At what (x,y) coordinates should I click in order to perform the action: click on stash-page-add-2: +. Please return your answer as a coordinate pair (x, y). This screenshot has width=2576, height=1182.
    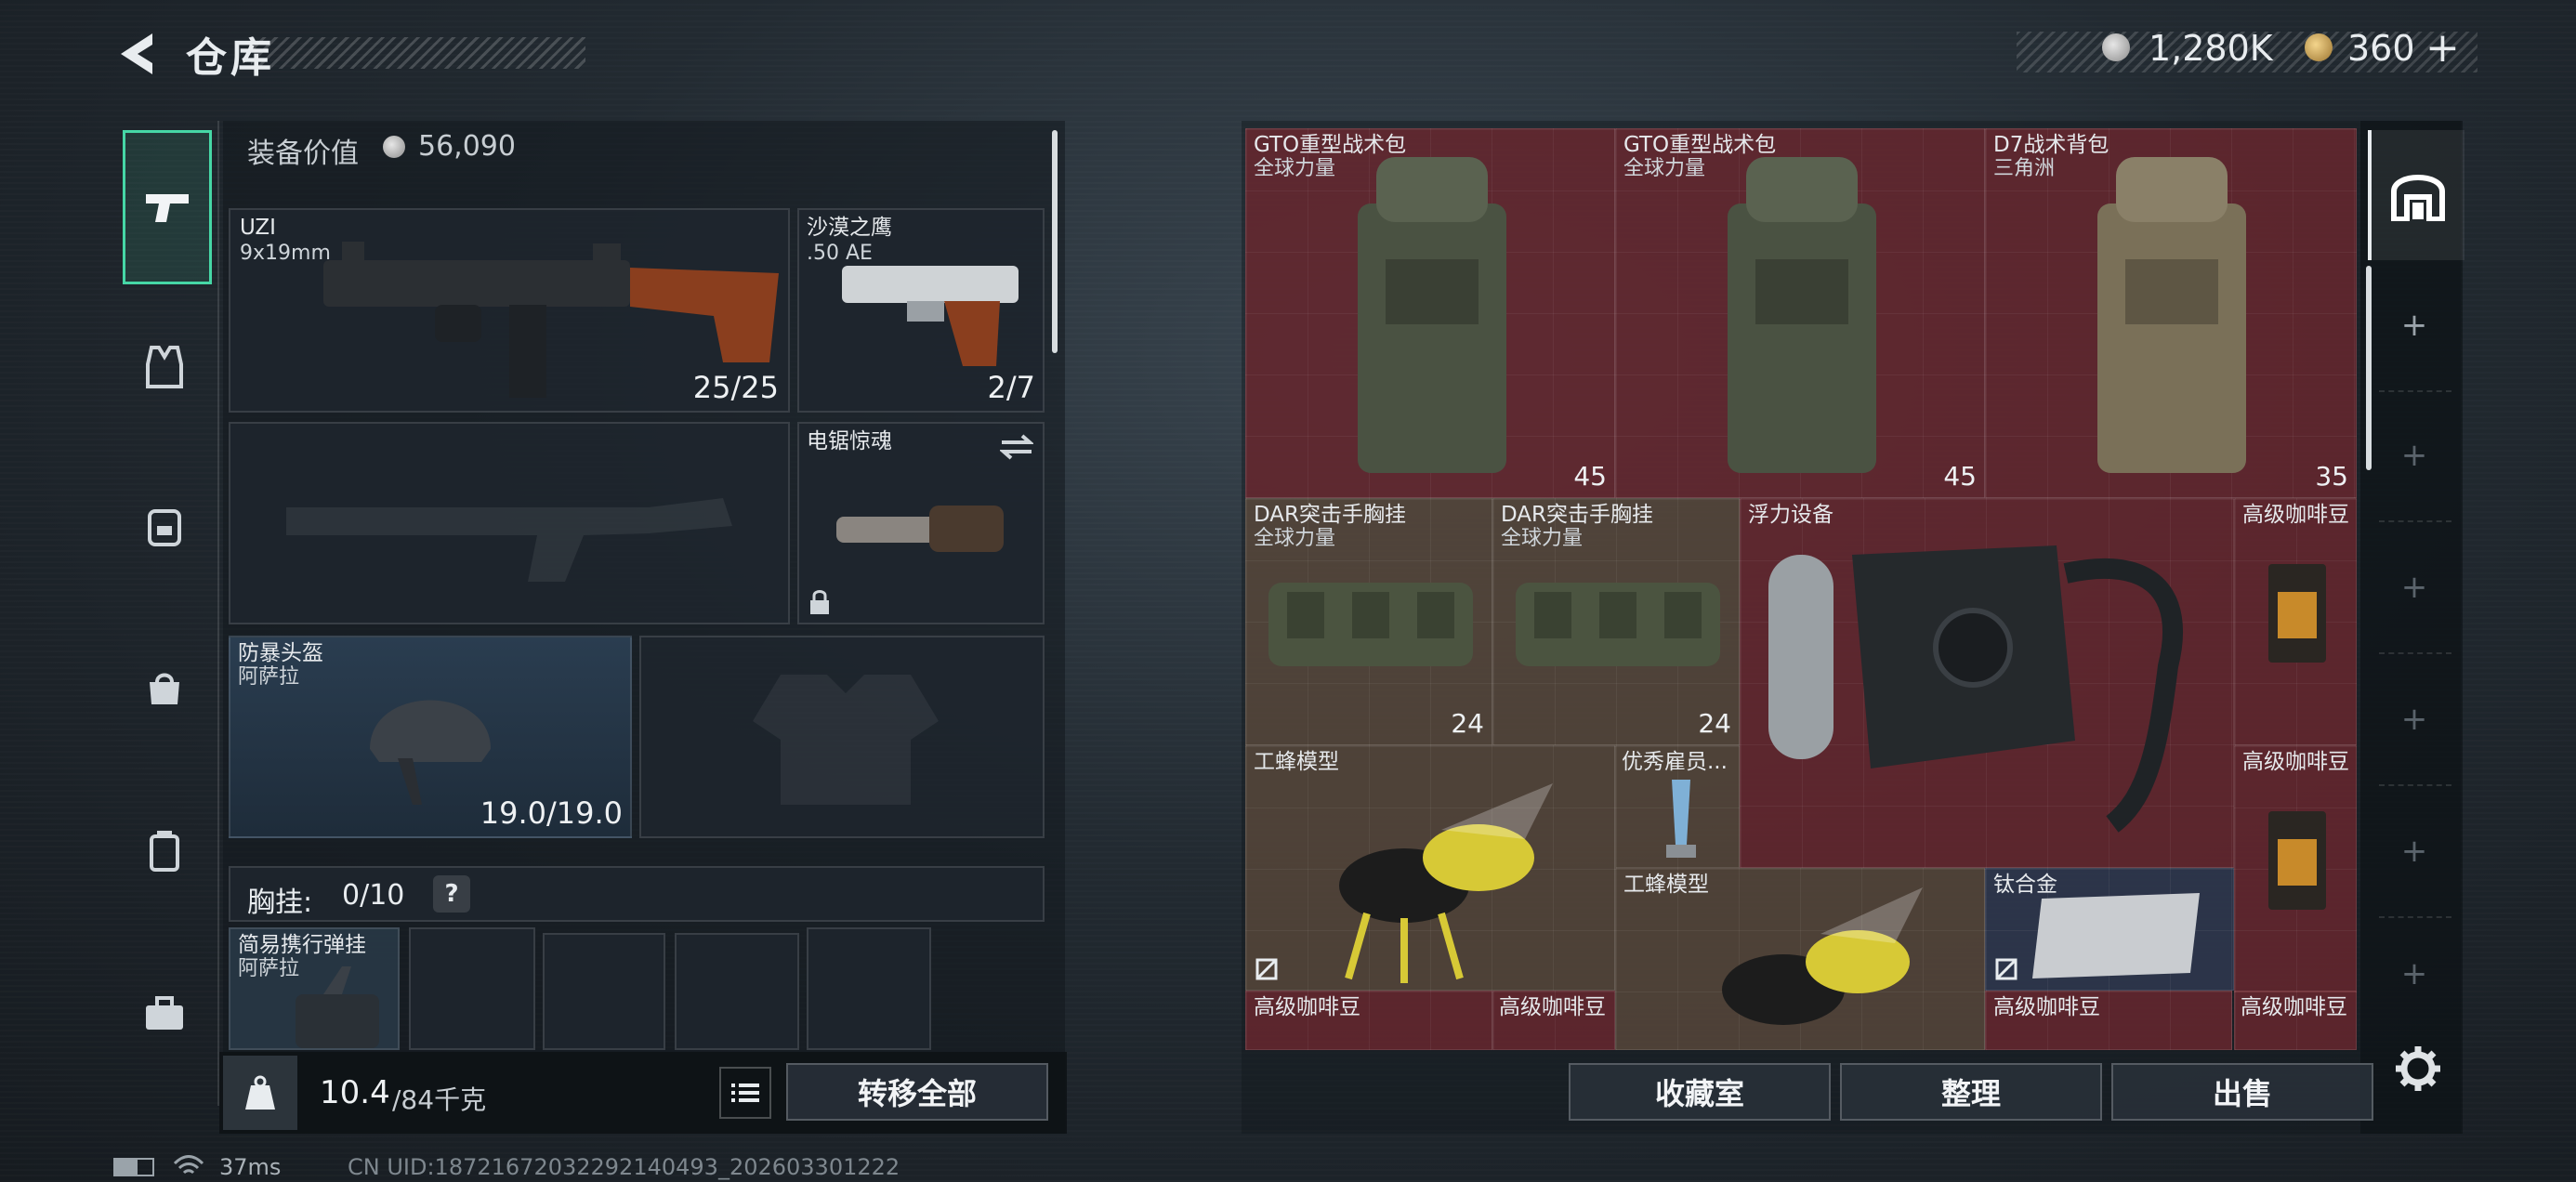
    Looking at the image, I should click on (2414, 455).